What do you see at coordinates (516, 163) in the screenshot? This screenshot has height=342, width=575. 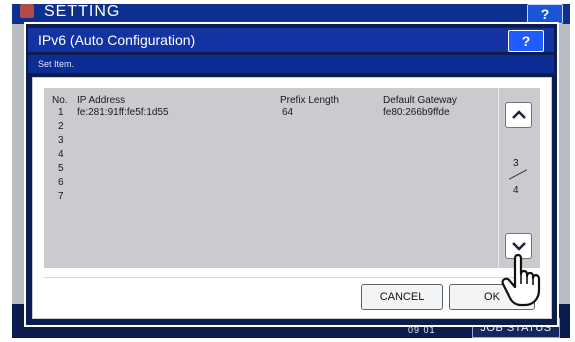 I see `page-current: 3` at bounding box center [516, 163].